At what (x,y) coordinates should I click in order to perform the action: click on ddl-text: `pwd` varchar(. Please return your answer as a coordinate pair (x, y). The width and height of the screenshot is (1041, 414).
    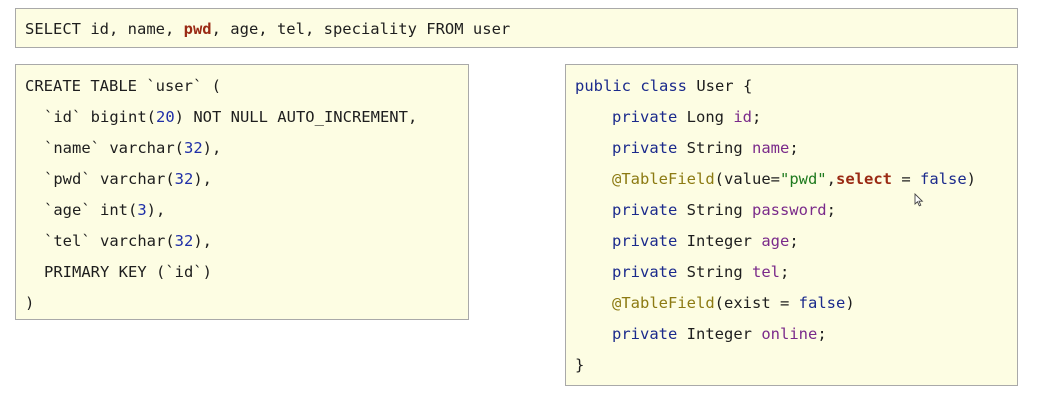
    Looking at the image, I should click on (109, 179).